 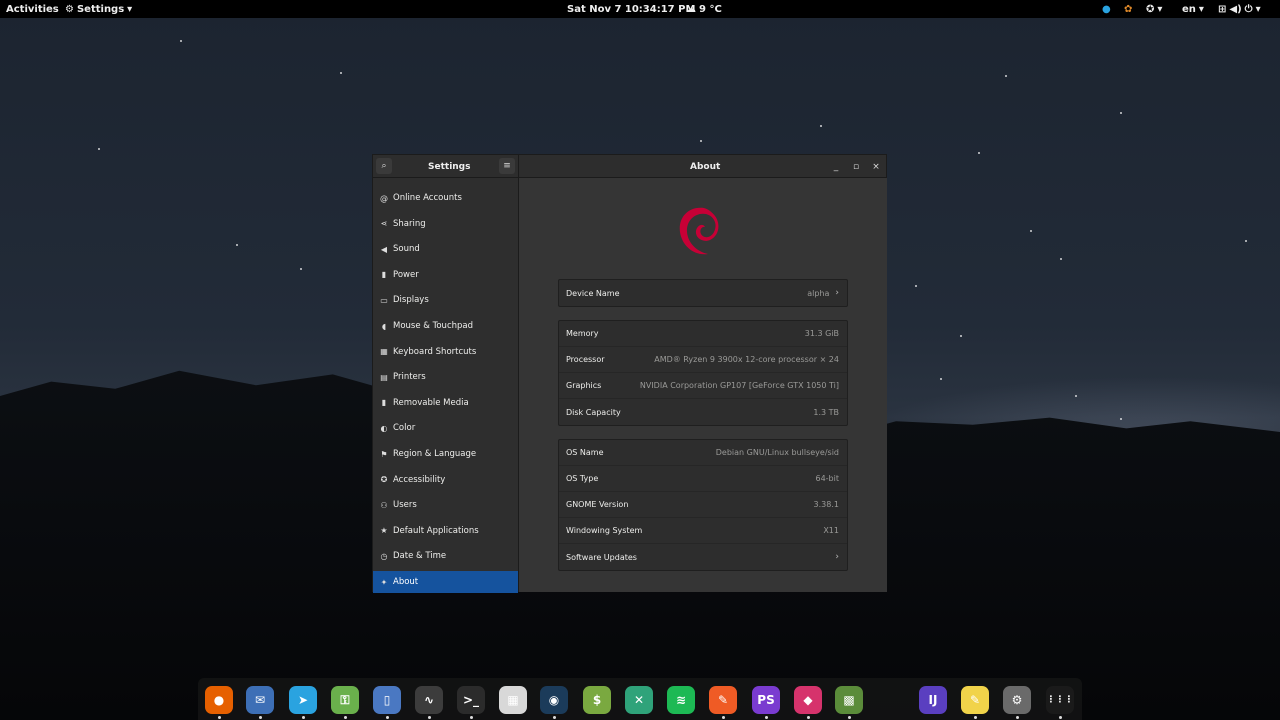 What do you see at coordinates (445, 300) in the screenshot?
I see `sidebar-item-displays: ▭ Displays` at bounding box center [445, 300].